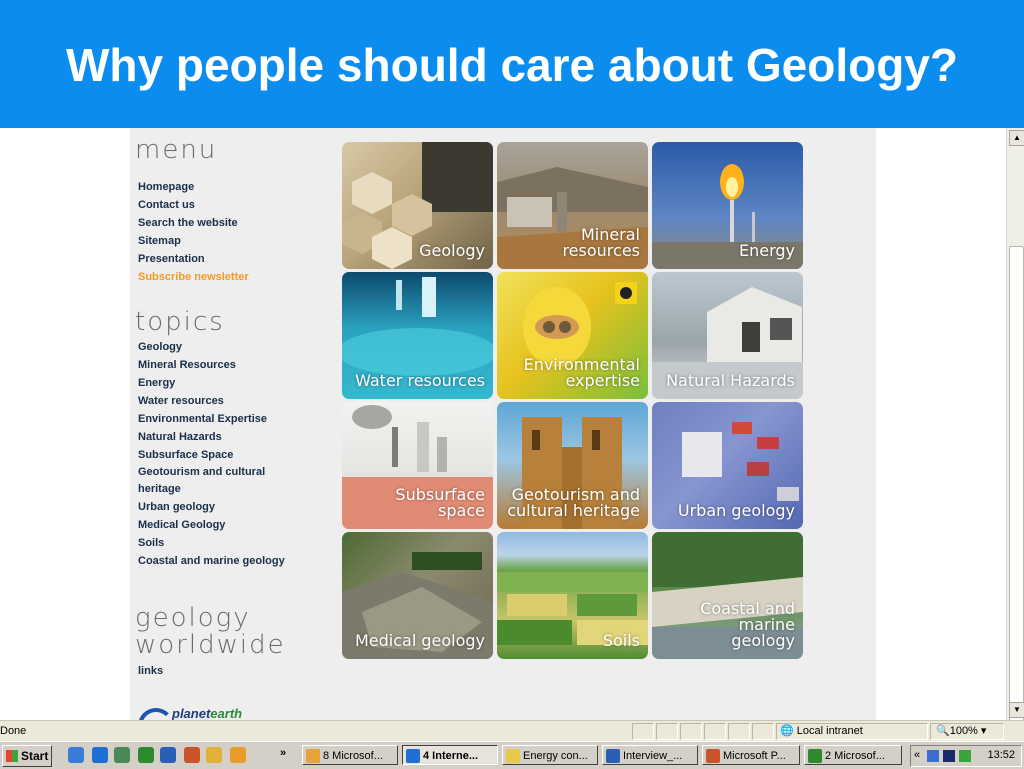 This screenshot has width=1024, height=769. What do you see at coordinates (211, 401) in the screenshot?
I see `topic-link: Water resources` at bounding box center [211, 401].